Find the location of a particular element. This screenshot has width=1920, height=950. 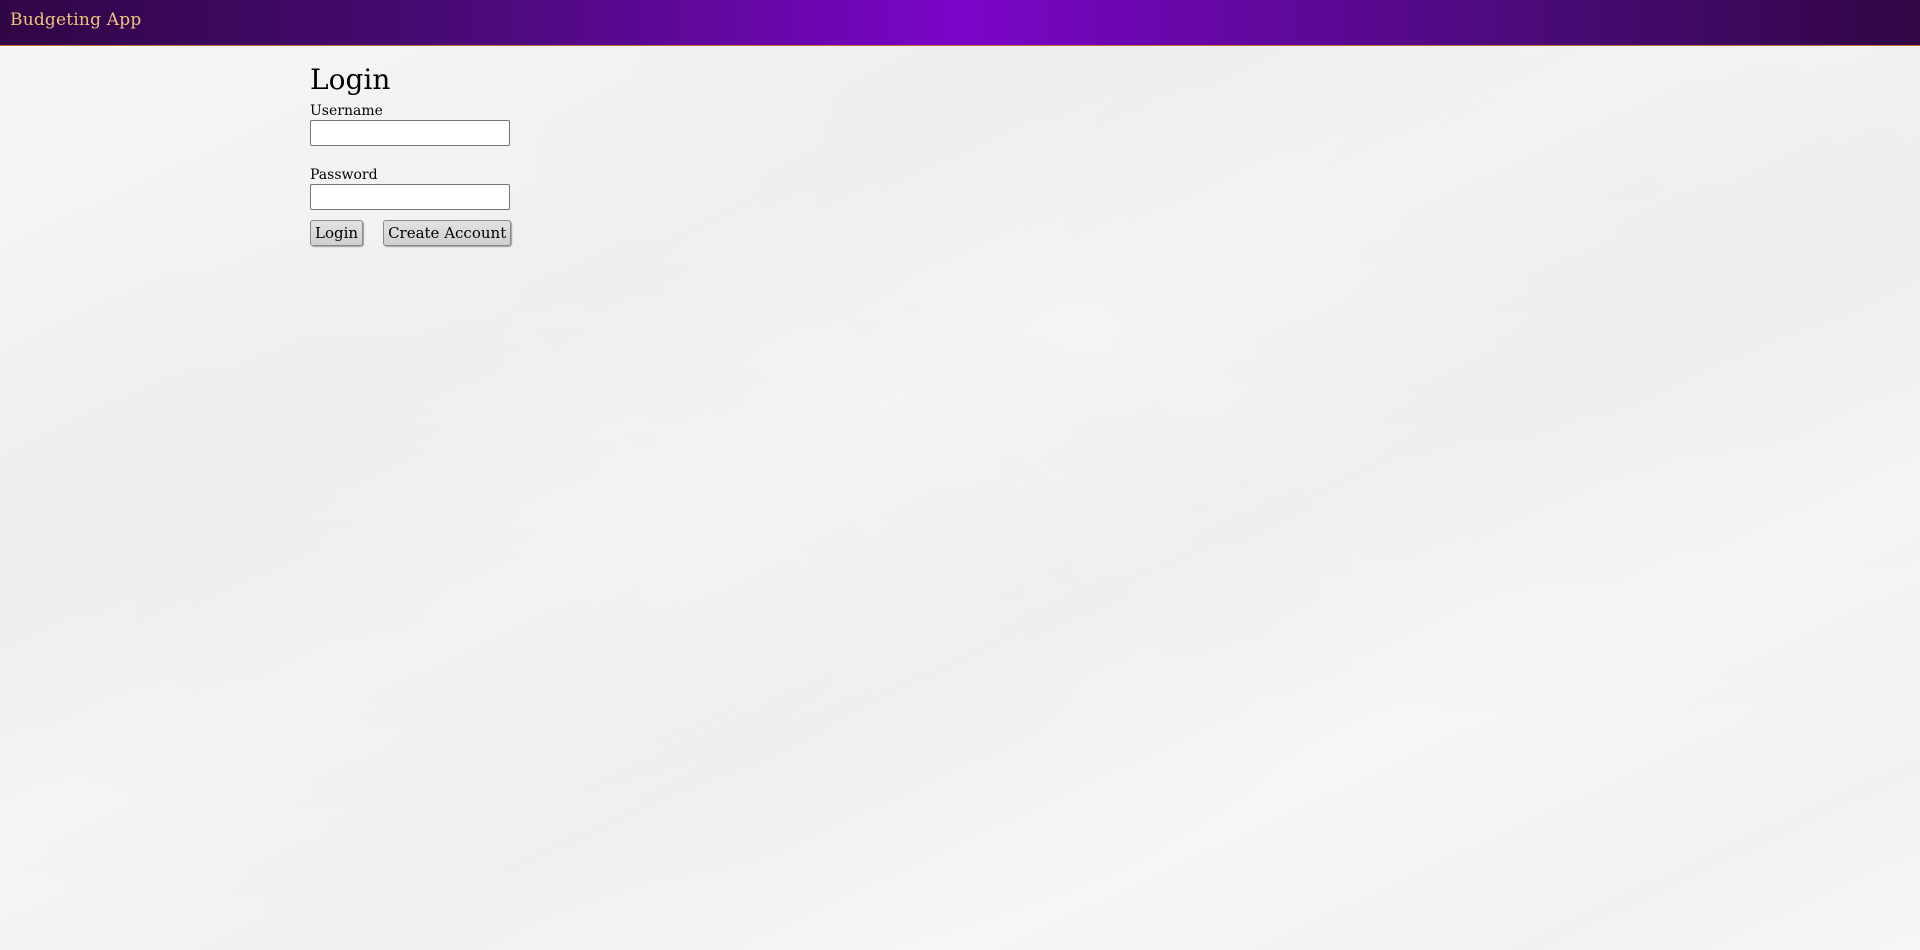

username-label: Username is located at coordinates (346, 111).